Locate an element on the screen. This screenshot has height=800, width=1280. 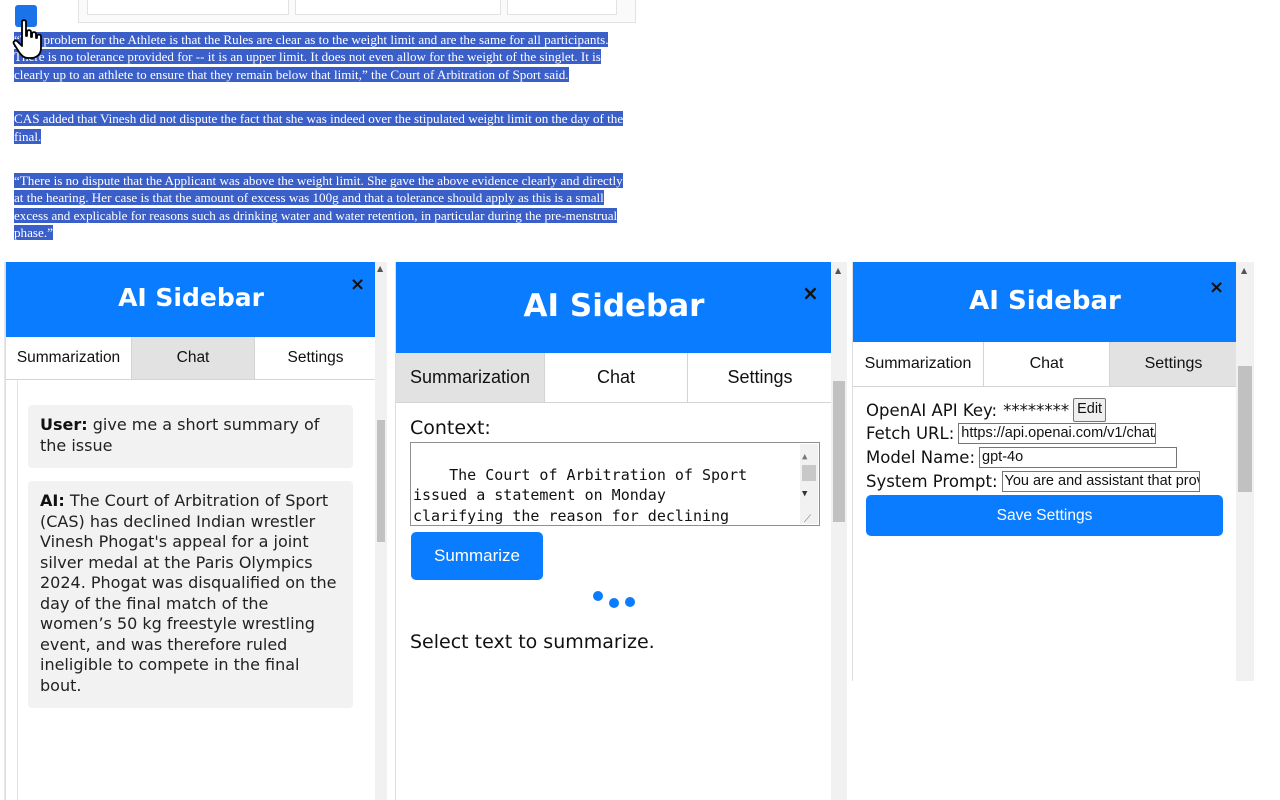
settings-scrollbar: ▲ is located at coordinates (1245, 471).